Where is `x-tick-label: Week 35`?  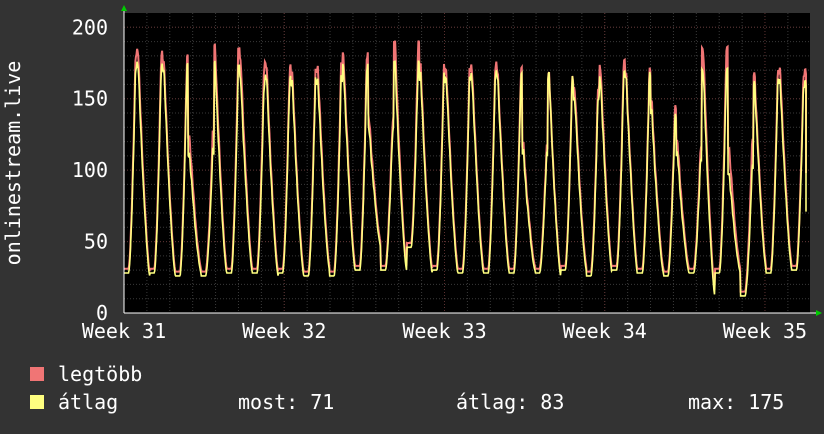 x-tick-label: Week 35 is located at coordinates (765, 331).